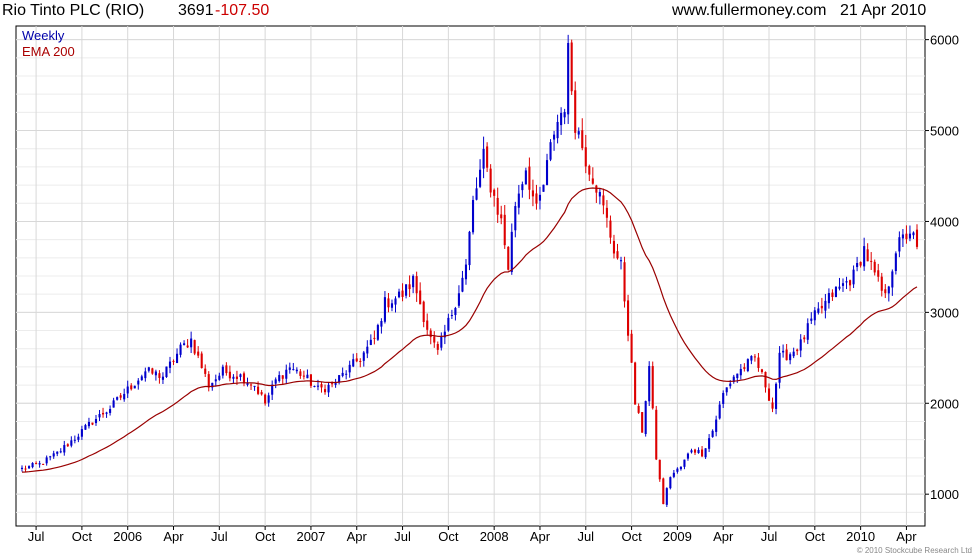  Describe the element at coordinates (860, 536) in the screenshot. I see `x-tick-label: 2010` at that location.